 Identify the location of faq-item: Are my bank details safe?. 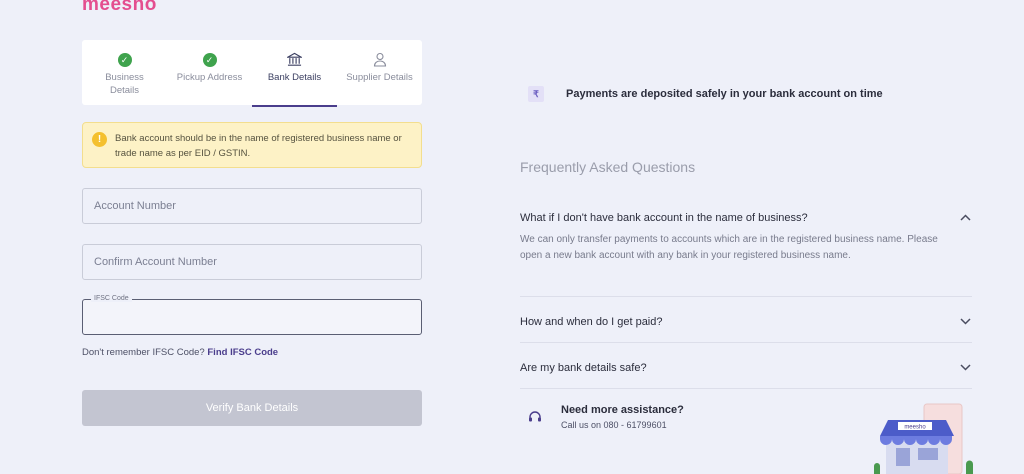
(746, 368).